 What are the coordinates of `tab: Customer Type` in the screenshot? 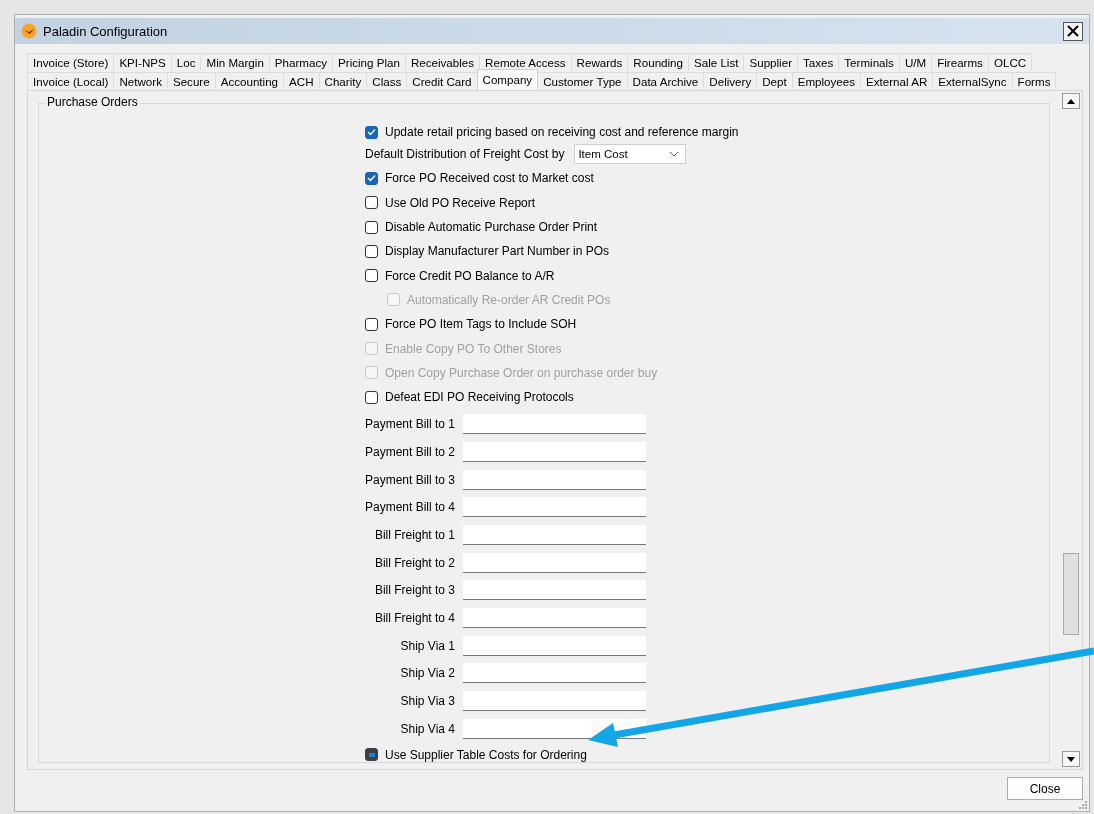 It's located at (582, 81).